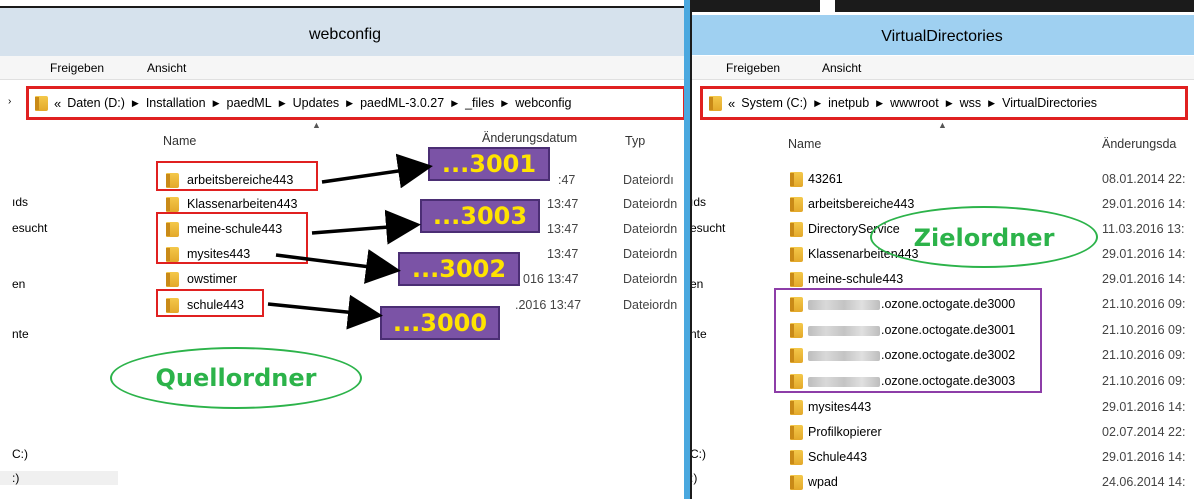  I want to click on annotation-arrows, so click(350, 241).